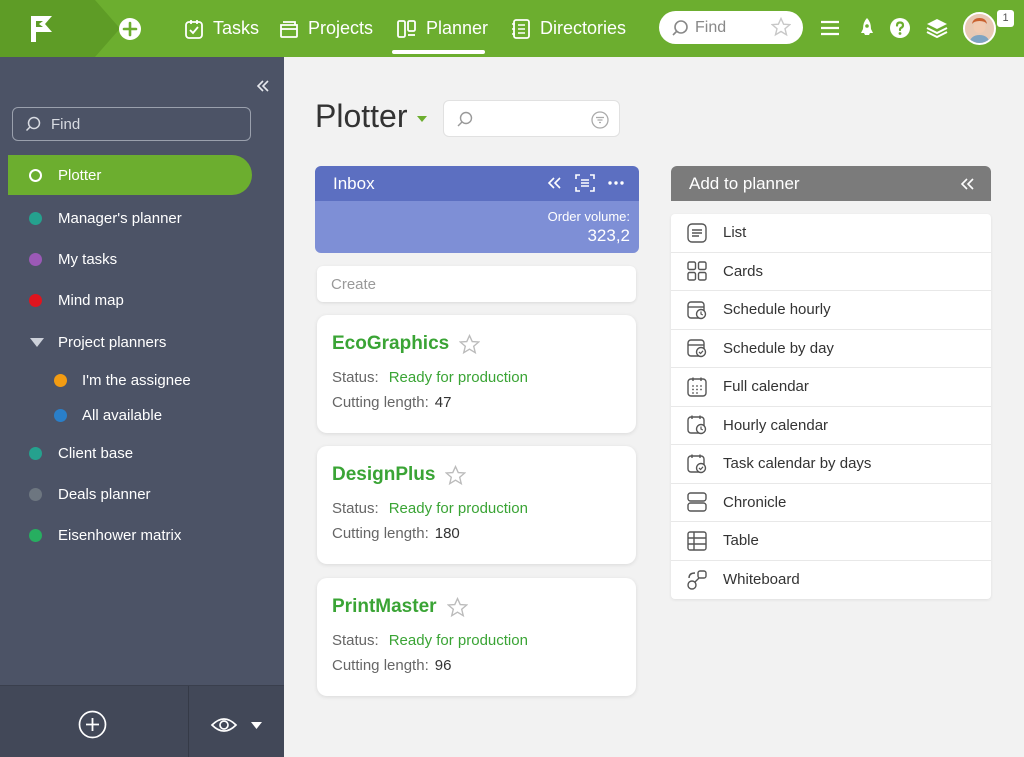  Describe the element at coordinates (41, 29) in the screenshot. I see `logo-flag-icon` at that location.